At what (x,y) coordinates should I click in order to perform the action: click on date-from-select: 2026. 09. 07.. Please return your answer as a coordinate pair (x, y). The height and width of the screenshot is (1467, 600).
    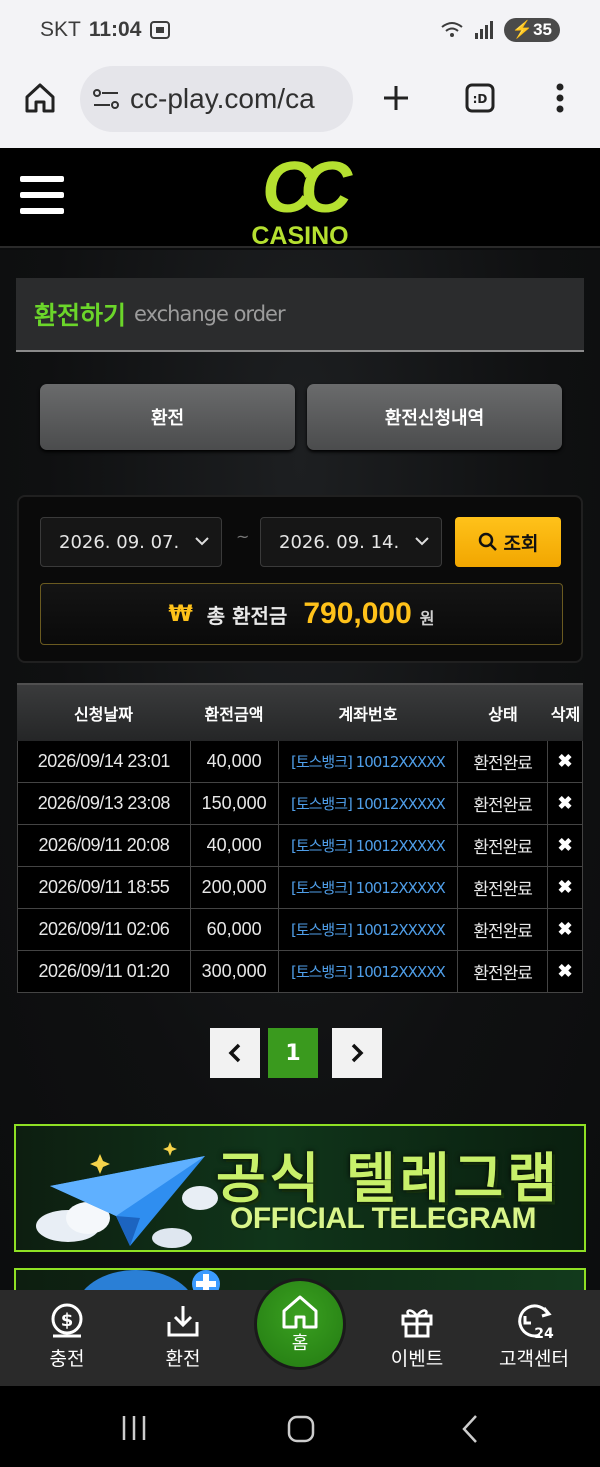
    Looking at the image, I should click on (131, 542).